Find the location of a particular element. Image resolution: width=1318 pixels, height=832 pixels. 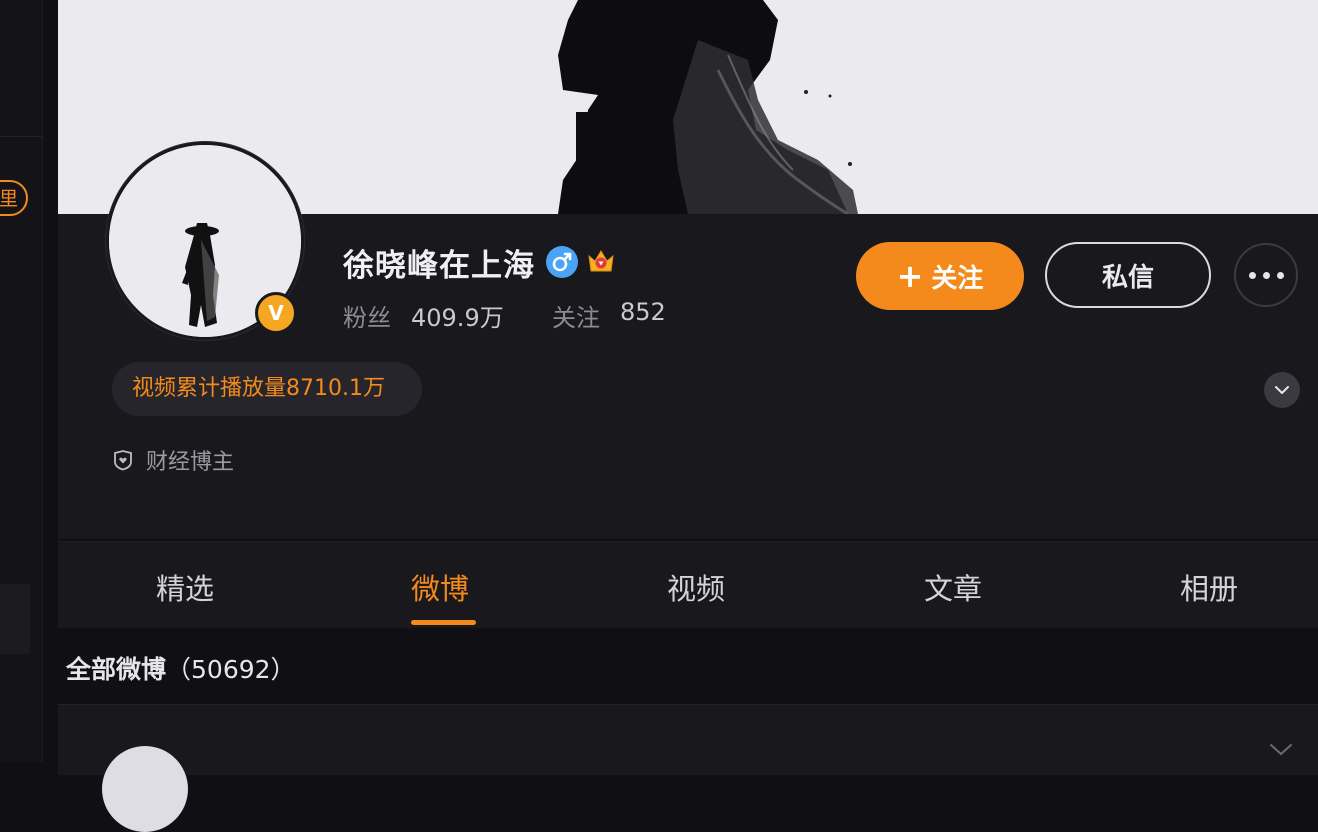

feed-title: 全部微博 is located at coordinates (116, 669).